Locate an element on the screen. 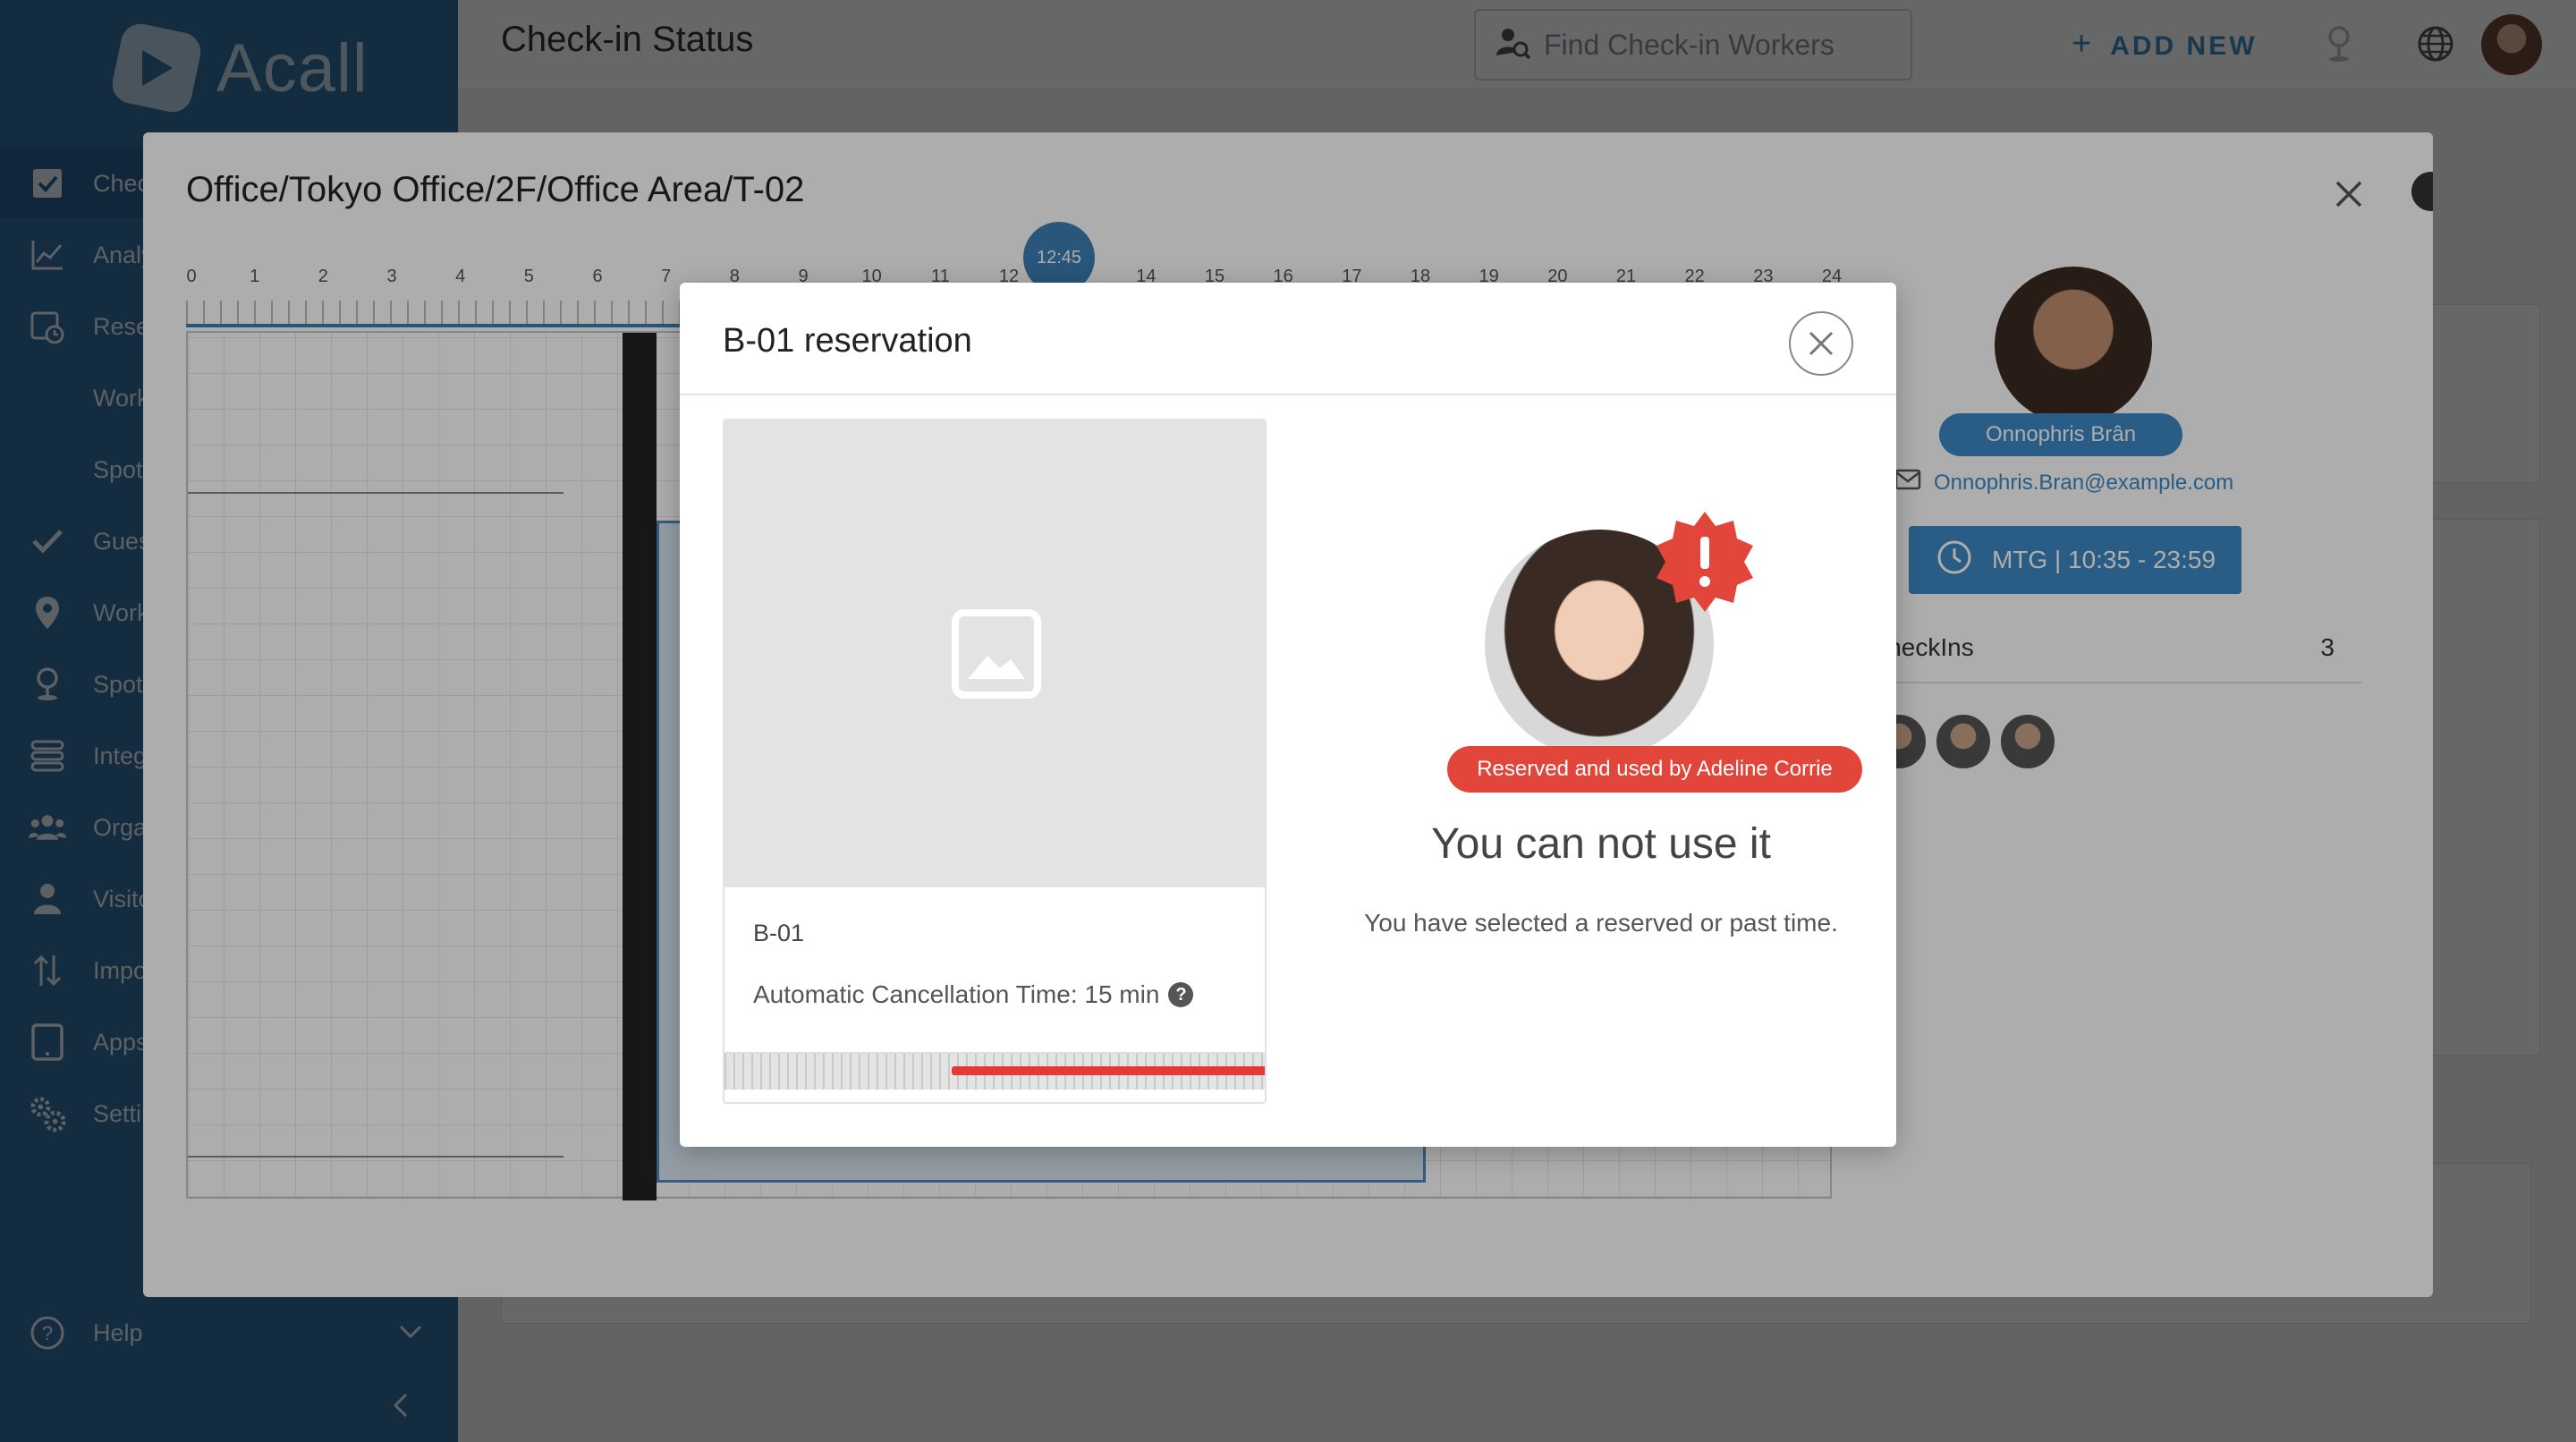  question-icon: ? is located at coordinates (1181, 994).